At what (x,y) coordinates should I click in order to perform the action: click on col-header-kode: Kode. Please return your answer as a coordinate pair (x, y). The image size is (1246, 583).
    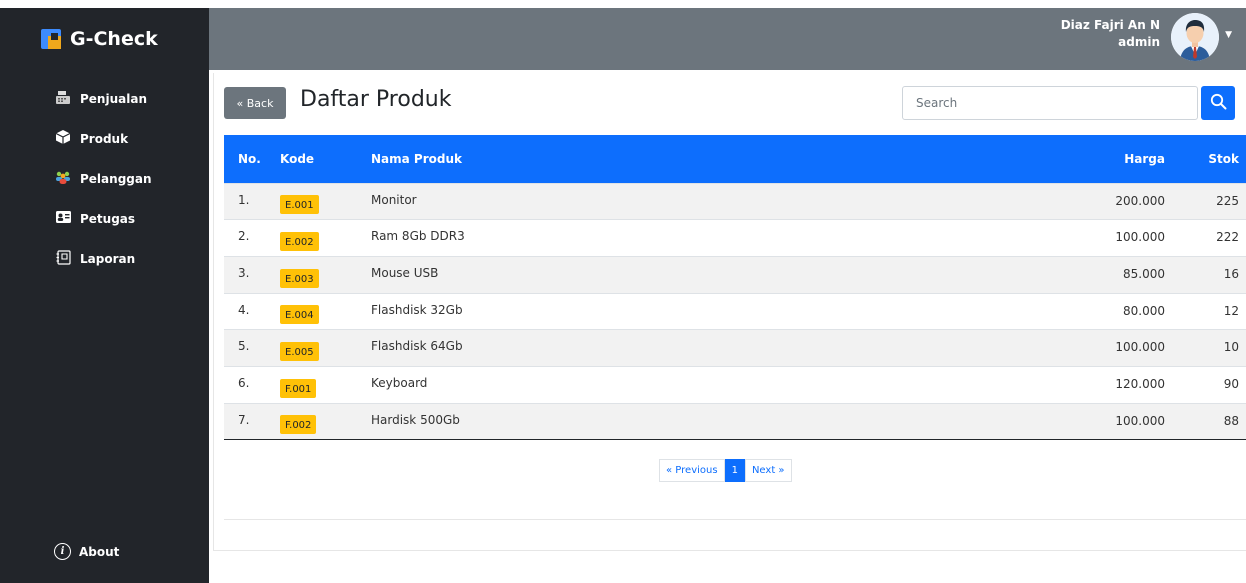
    Looking at the image, I should click on (297, 158).